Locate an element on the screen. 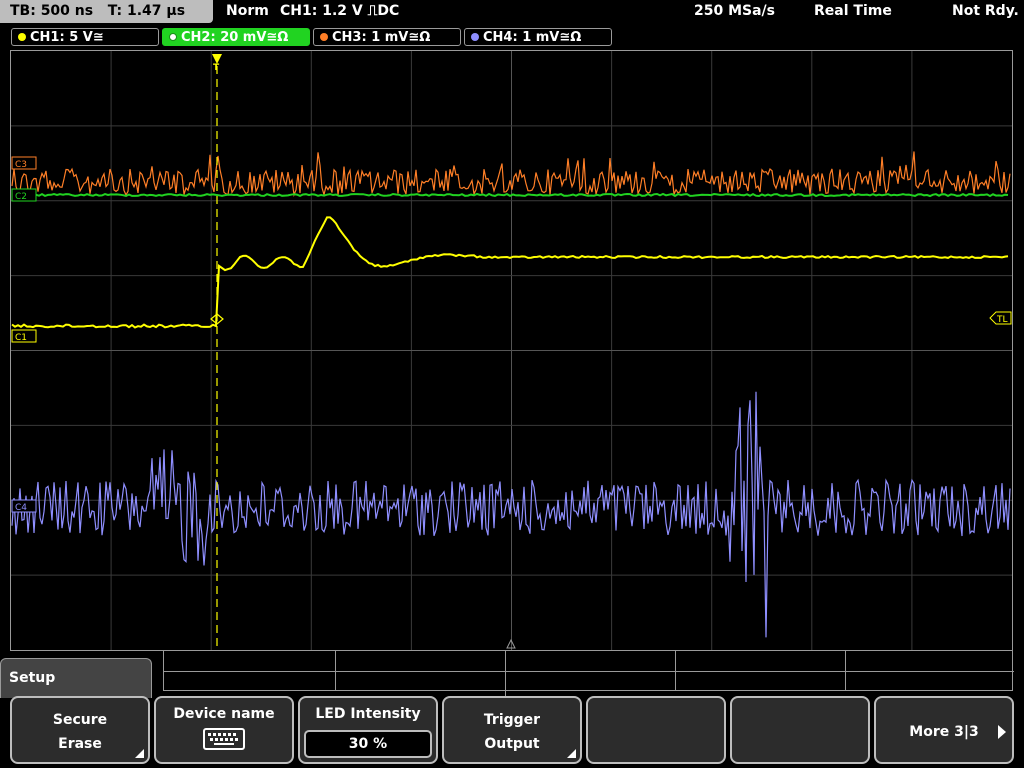 This screenshot has width=1024, height=768. softkey-label: More 3|3 is located at coordinates (944, 732).